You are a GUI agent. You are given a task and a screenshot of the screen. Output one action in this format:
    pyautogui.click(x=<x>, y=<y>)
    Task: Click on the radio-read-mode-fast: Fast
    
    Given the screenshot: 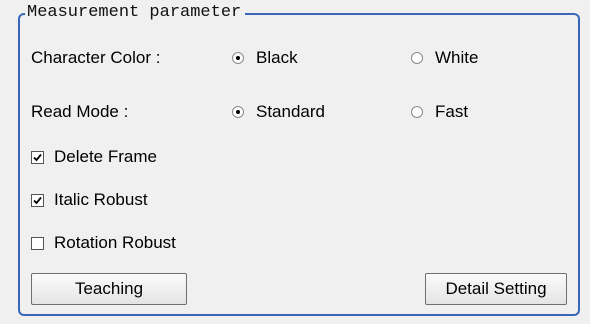 What is the action you would take?
    pyautogui.click(x=439, y=112)
    